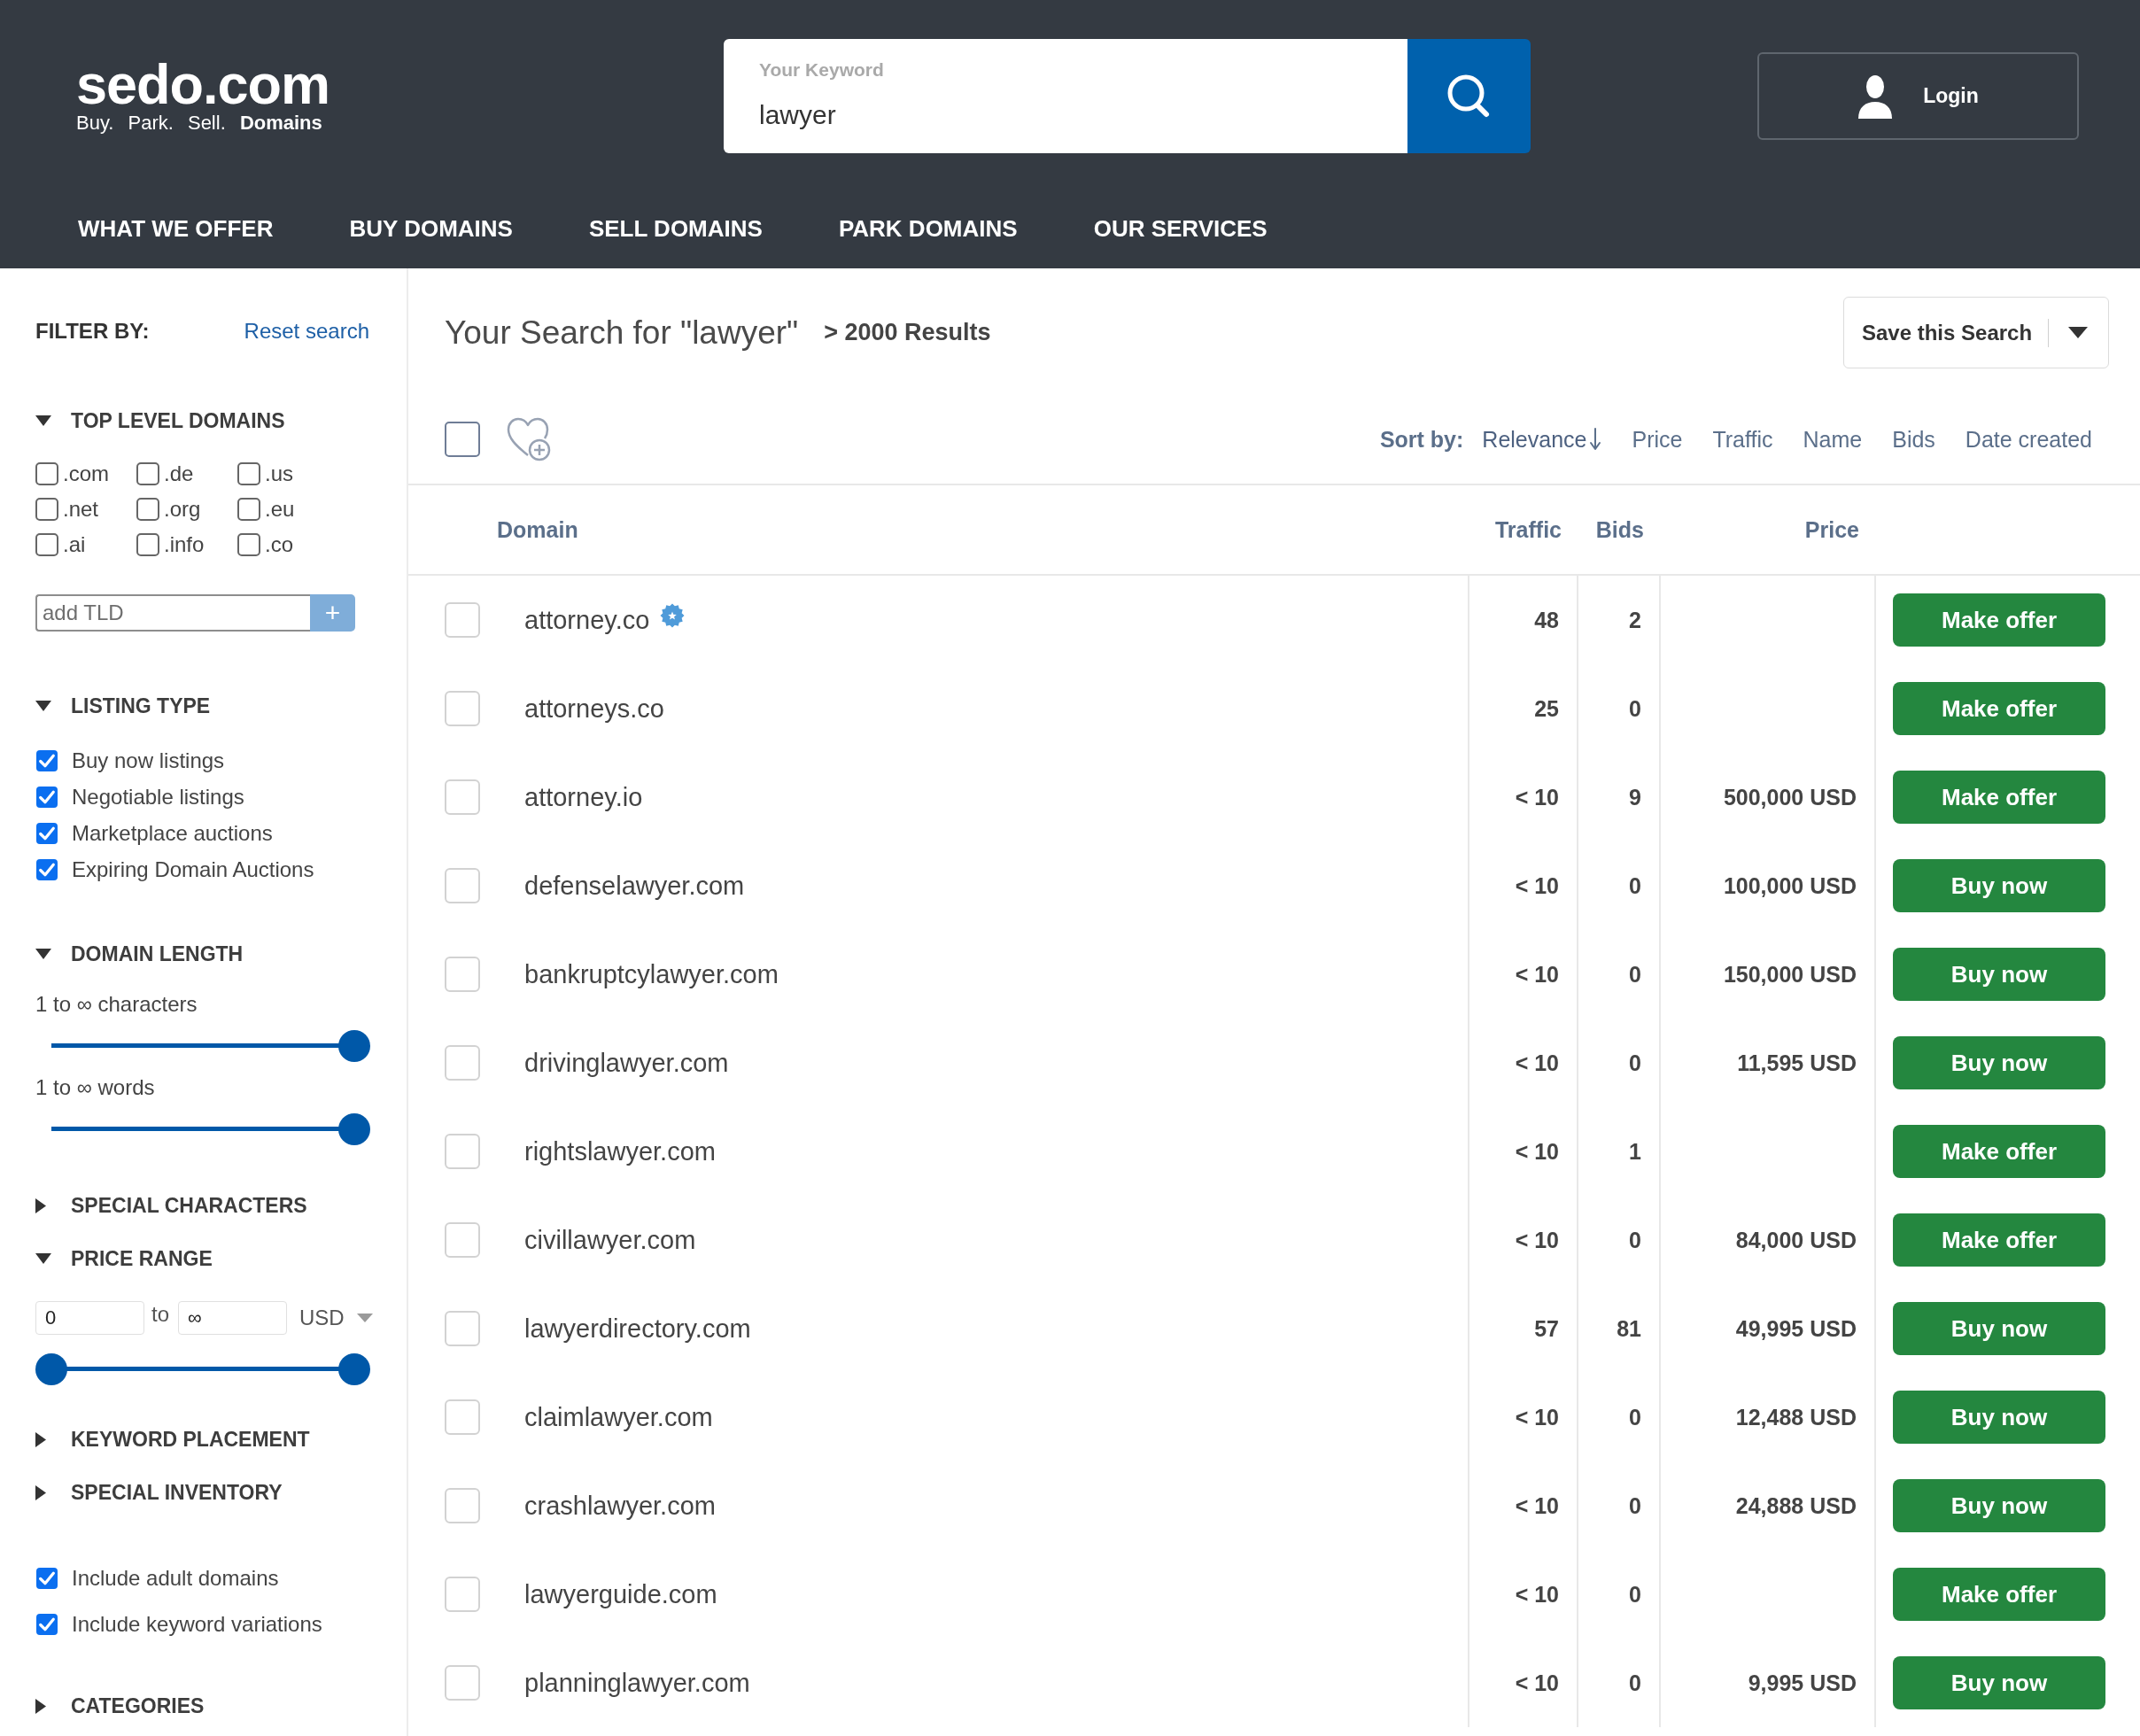 The image size is (2140, 1736). What do you see at coordinates (620, 1594) in the screenshot?
I see `domain-link: lawyerguide.com` at bounding box center [620, 1594].